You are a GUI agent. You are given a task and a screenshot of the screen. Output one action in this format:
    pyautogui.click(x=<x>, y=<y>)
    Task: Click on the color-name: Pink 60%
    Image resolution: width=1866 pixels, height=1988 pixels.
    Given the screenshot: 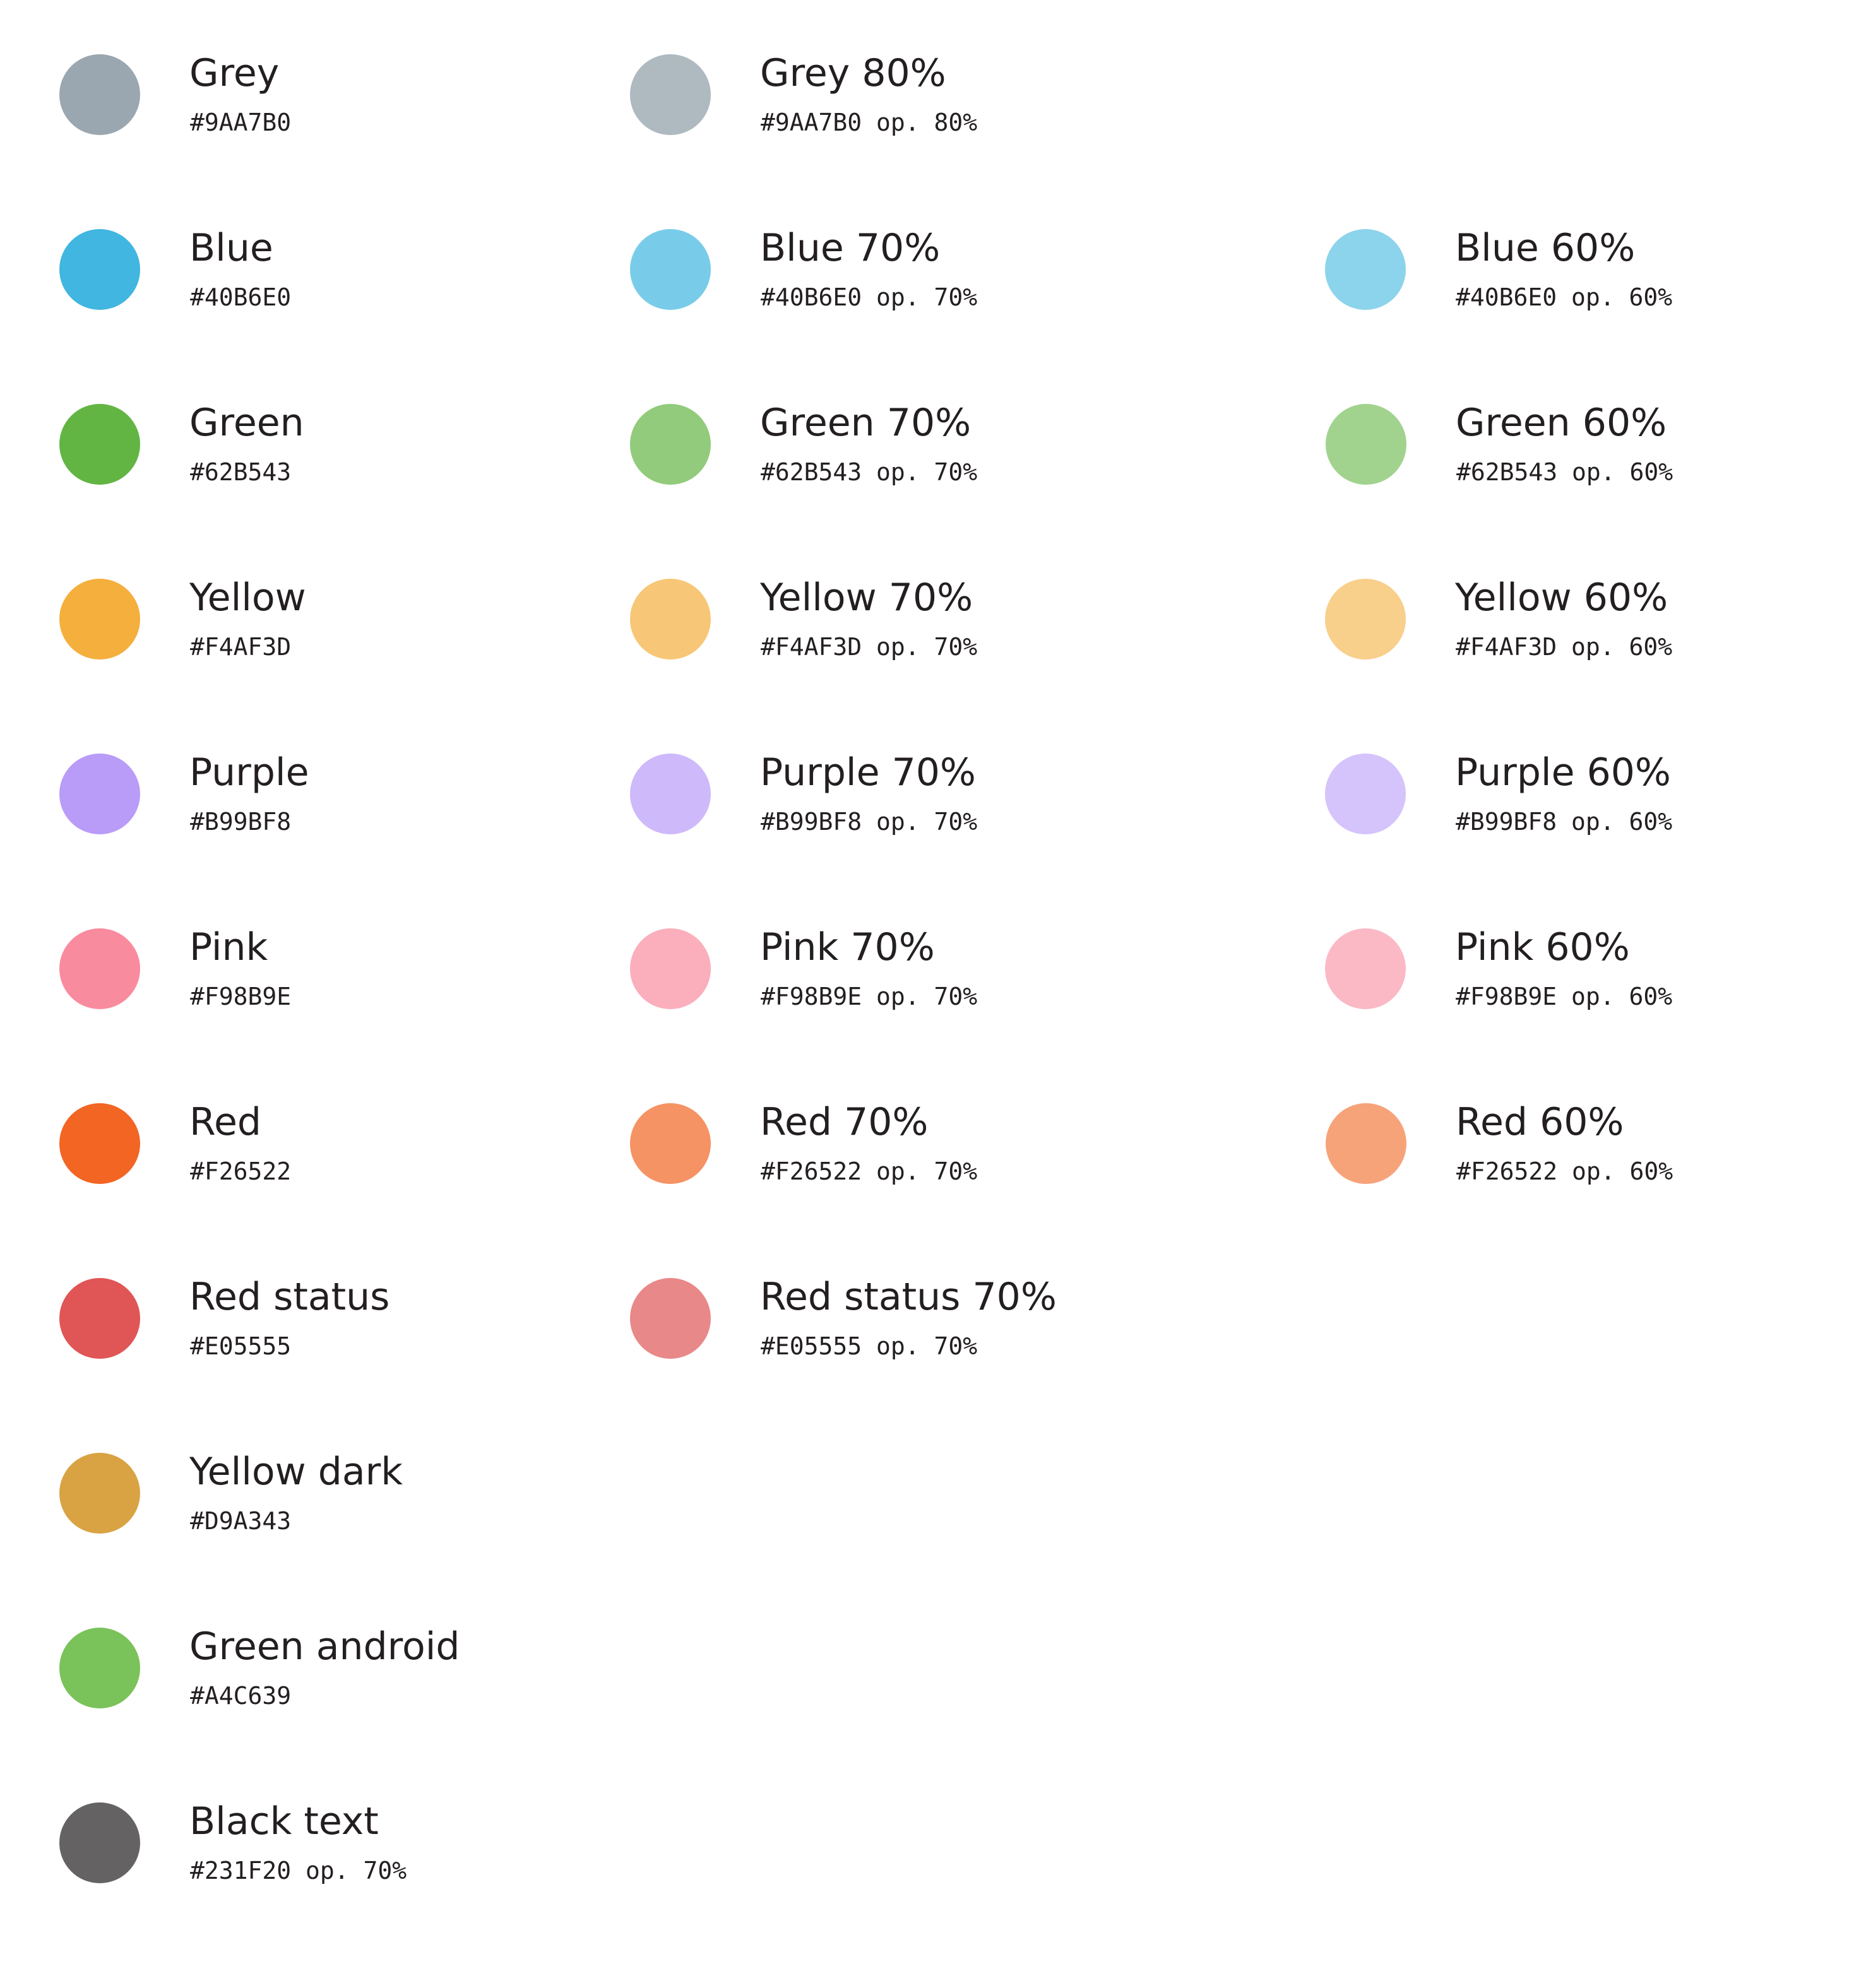 What is the action you would take?
    pyautogui.click(x=1542, y=947)
    